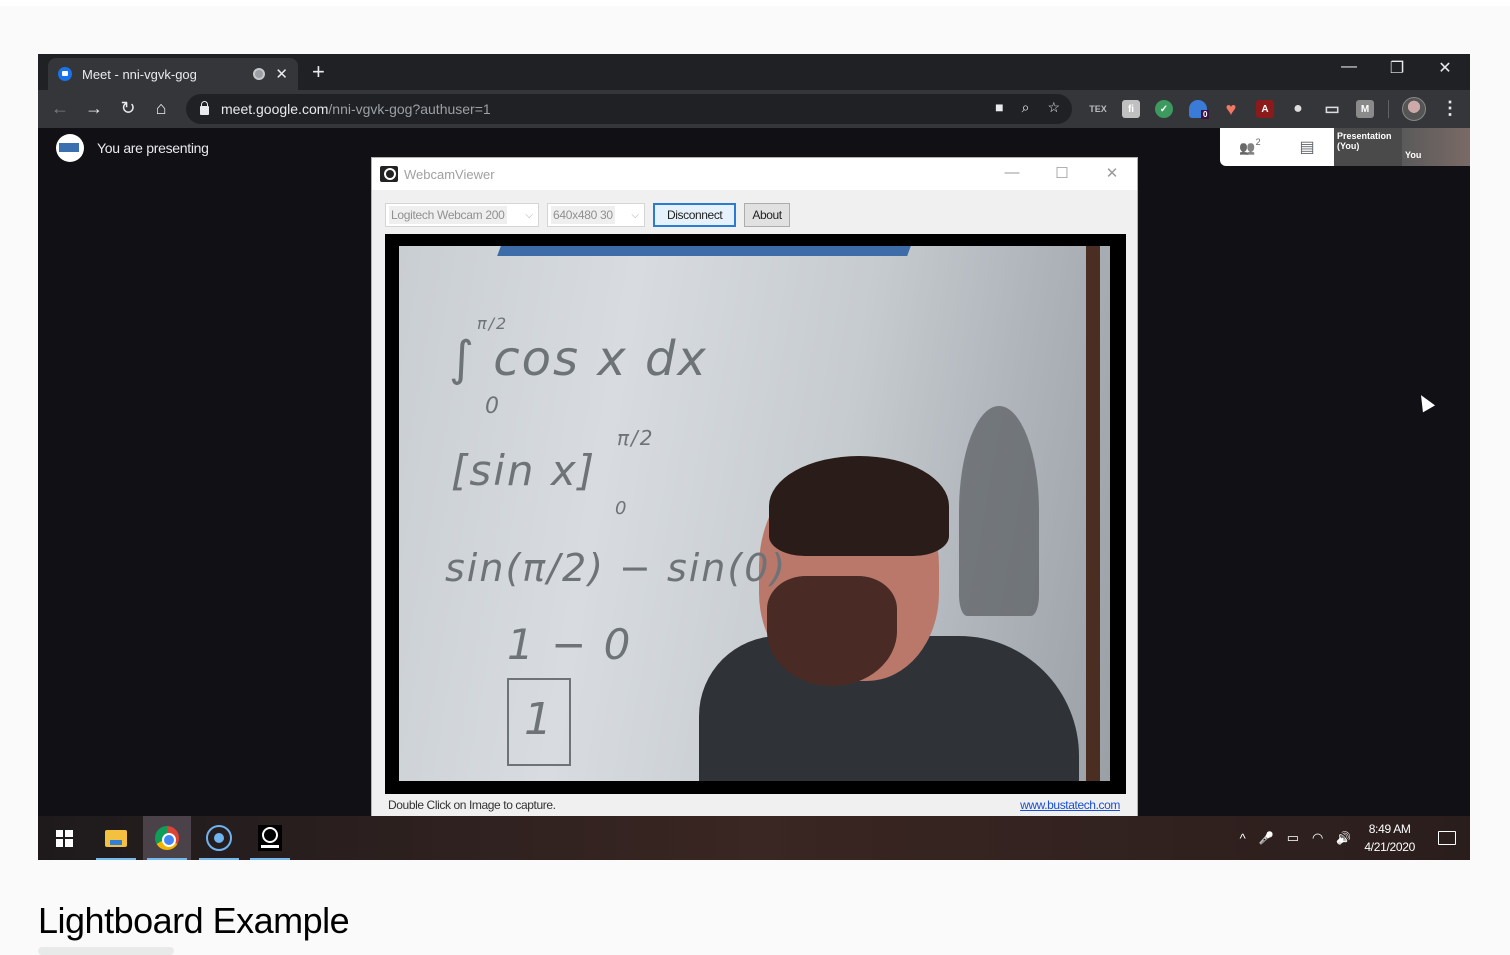 The width and height of the screenshot is (1510, 955). I want to click on screen-capture-extension-icon: ▭, so click(1332, 109).